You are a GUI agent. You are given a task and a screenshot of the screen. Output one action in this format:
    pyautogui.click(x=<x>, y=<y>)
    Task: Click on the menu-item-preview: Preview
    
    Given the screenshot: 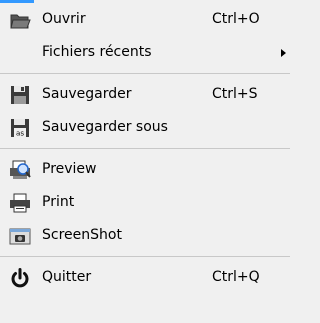 What is the action you would take?
    pyautogui.click(x=145, y=169)
    